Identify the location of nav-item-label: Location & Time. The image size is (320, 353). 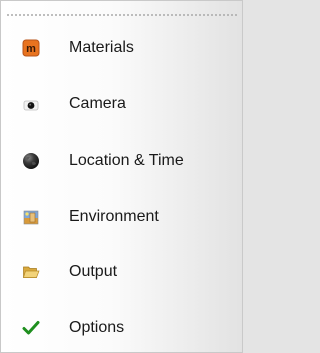
(126, 160).